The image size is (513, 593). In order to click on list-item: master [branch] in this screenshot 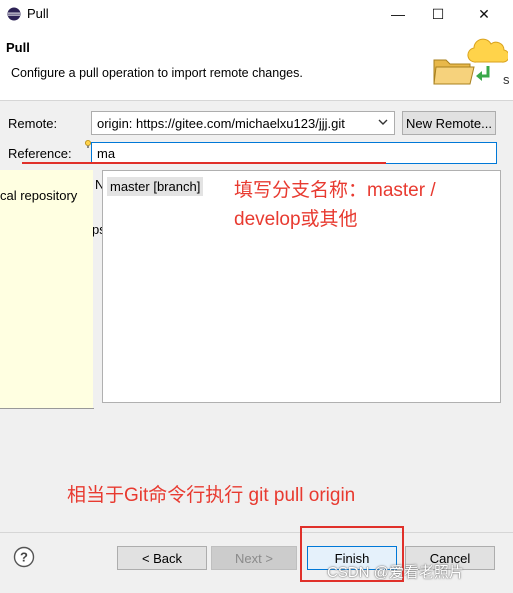, I will do `click(155, 186)`.